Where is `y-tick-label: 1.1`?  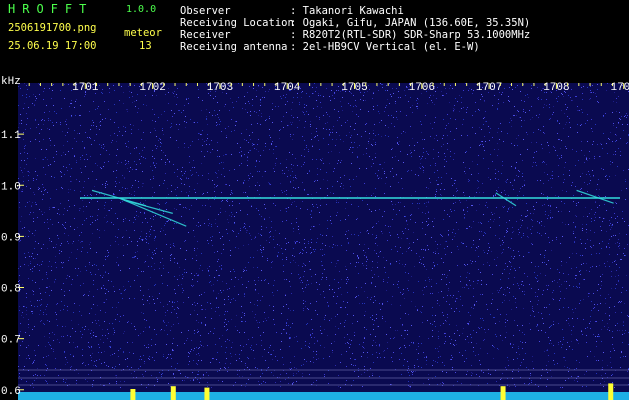 y-tick-label: 1.1 is located at coordinates (11, 136).